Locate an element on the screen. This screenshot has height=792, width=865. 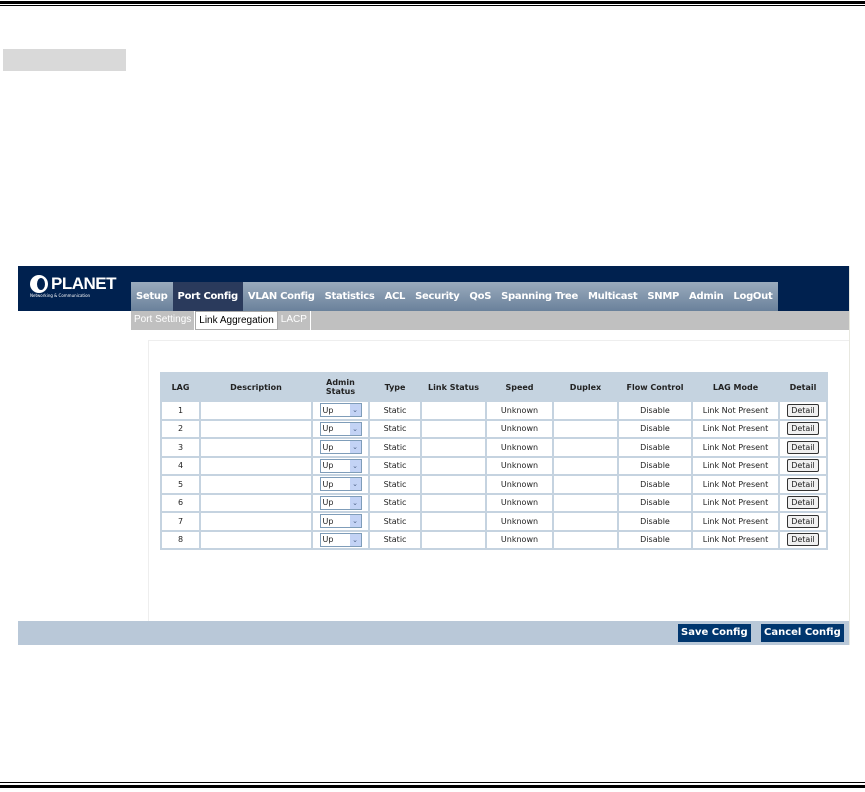
nav-security: Security is located at coordinates (437, 296).